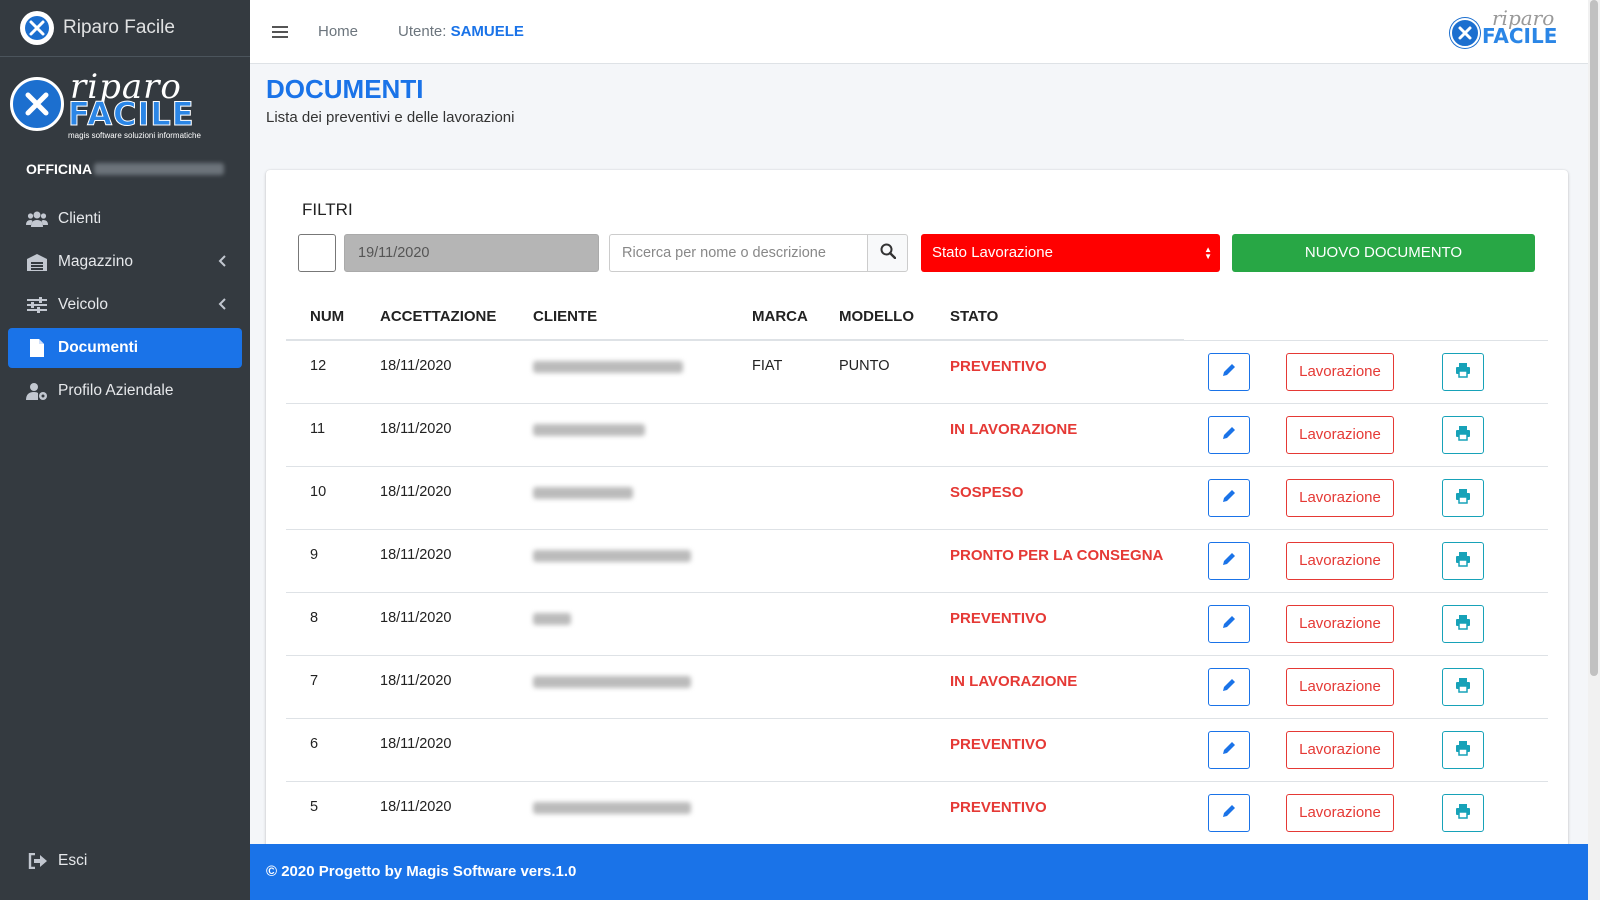 The height and width of the screenshot is (900, 1600). I want to click on search-button, so click(887, 253).